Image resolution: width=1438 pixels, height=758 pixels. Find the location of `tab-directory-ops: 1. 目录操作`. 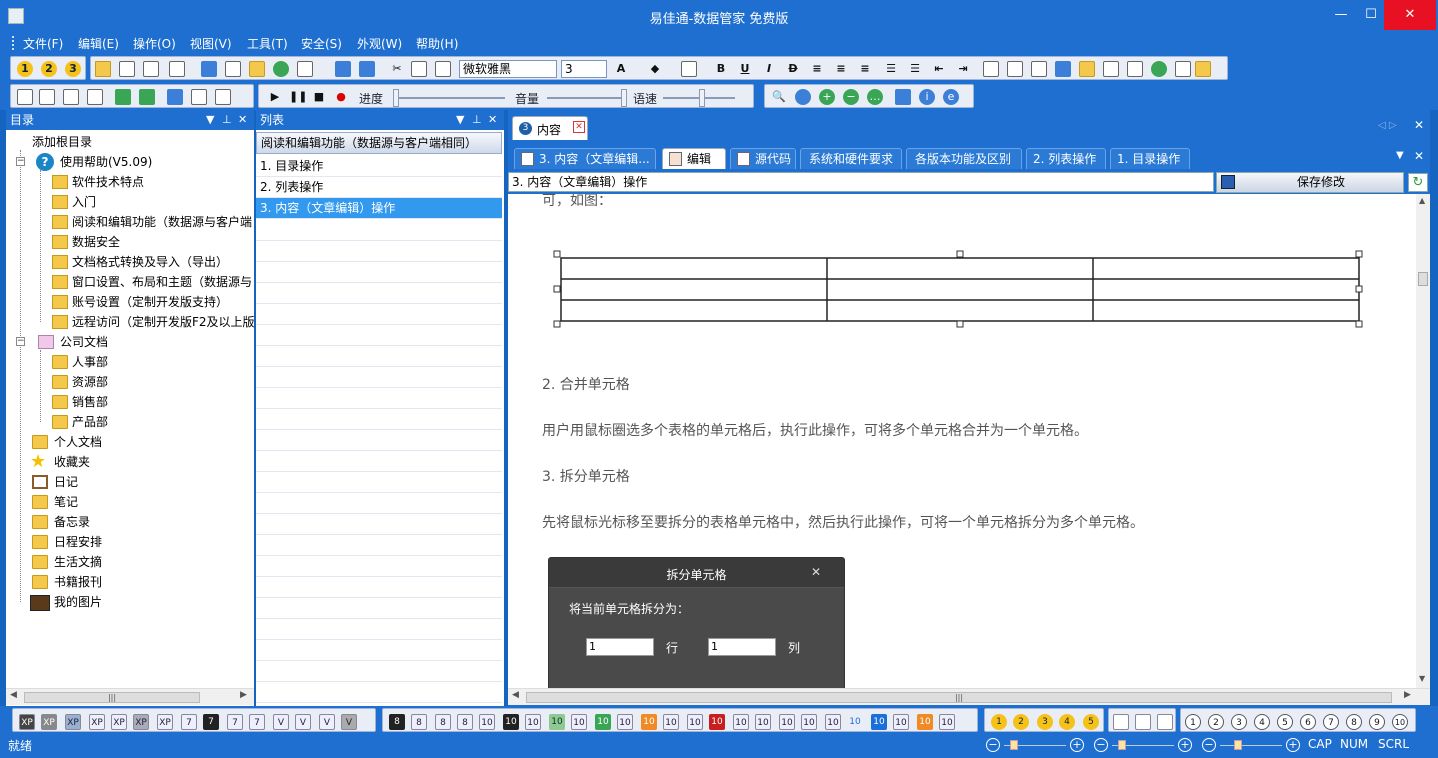

tab-directory-ops: 1. 目录操作 is located at coordinates (1150, 158).